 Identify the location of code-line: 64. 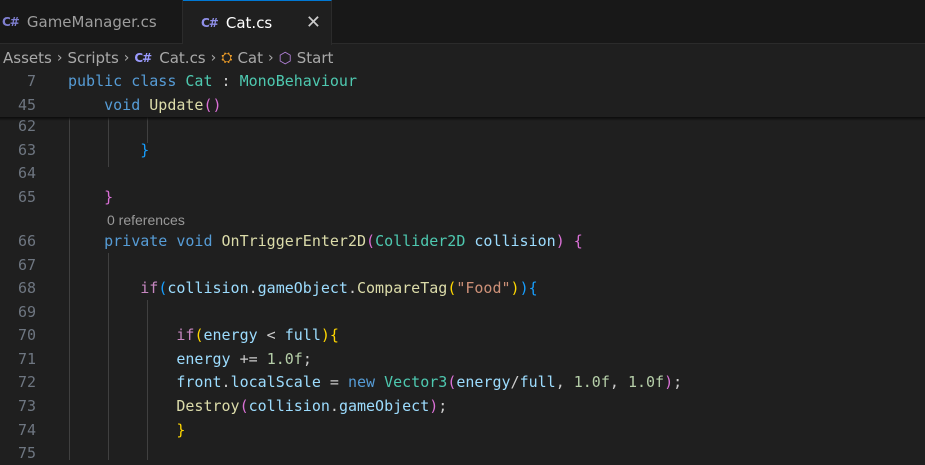
(462, 173).